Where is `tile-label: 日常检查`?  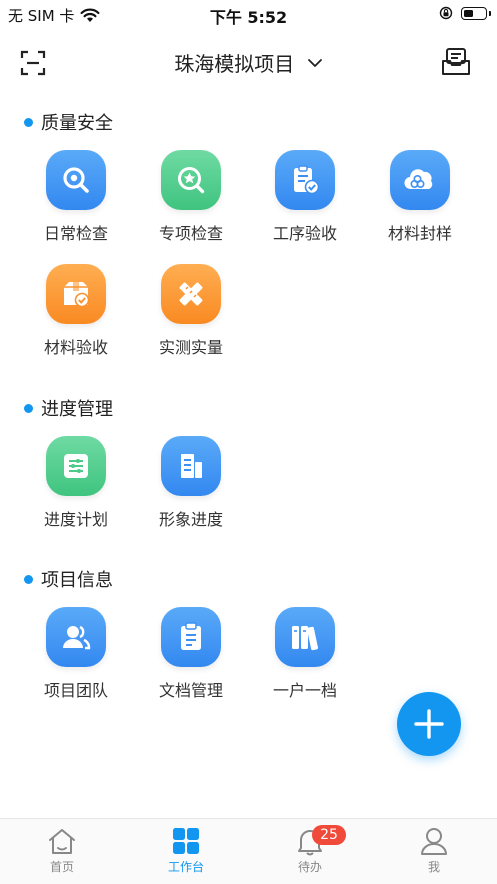
tile-label: 日常检查 is located at coordinates (75, 233).